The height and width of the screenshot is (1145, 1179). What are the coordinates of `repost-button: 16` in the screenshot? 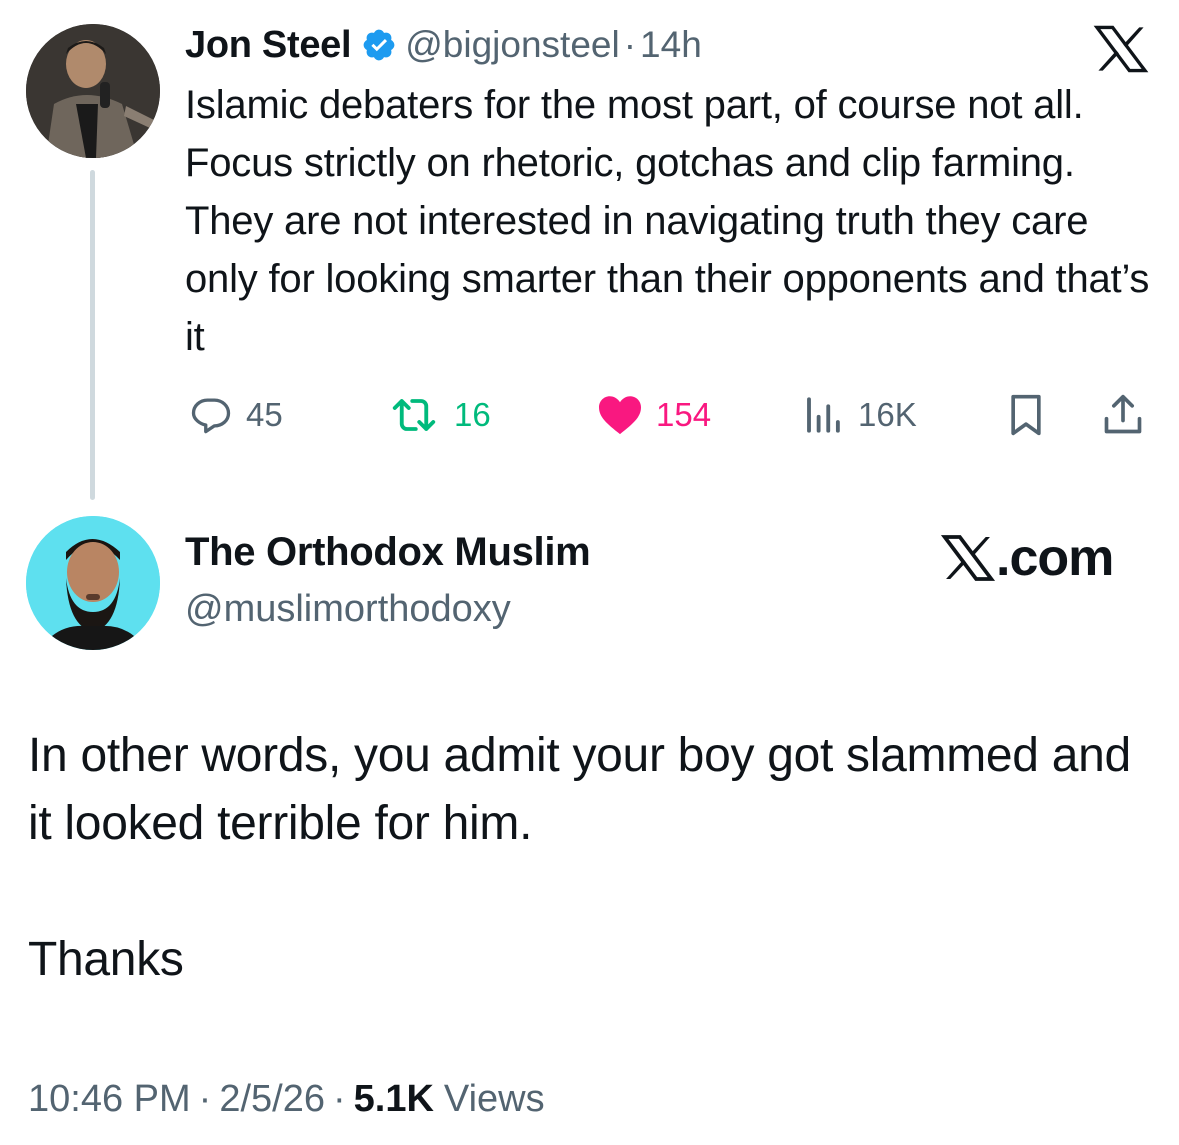 It's located at (438, 415).